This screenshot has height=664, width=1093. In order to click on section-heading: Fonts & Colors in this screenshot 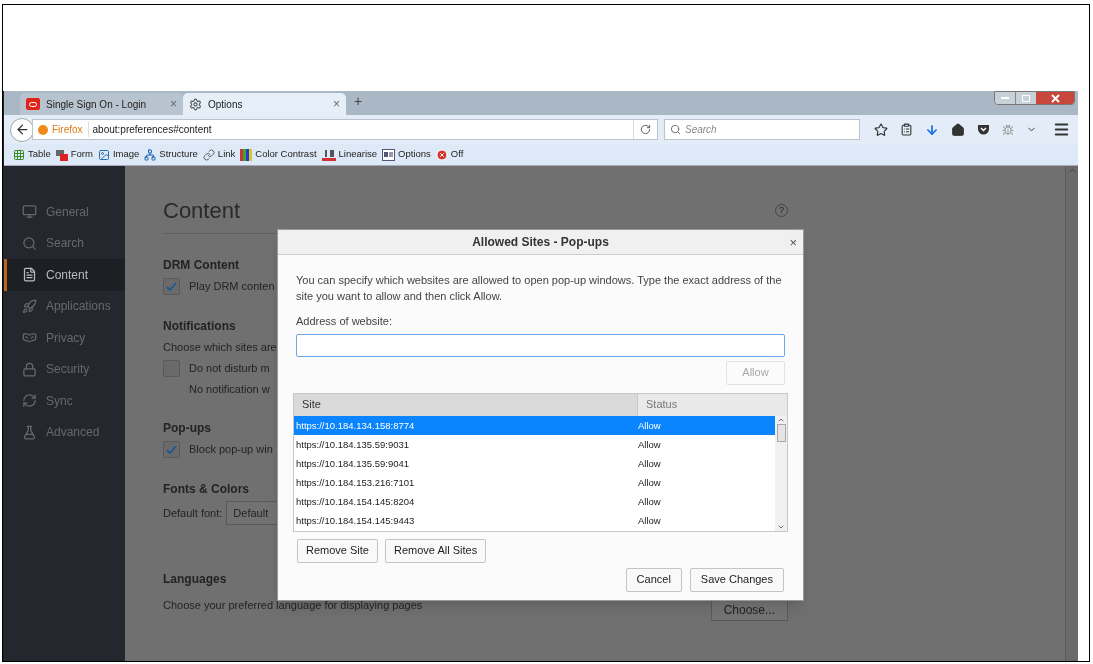, I will do `click(206, 489)`.